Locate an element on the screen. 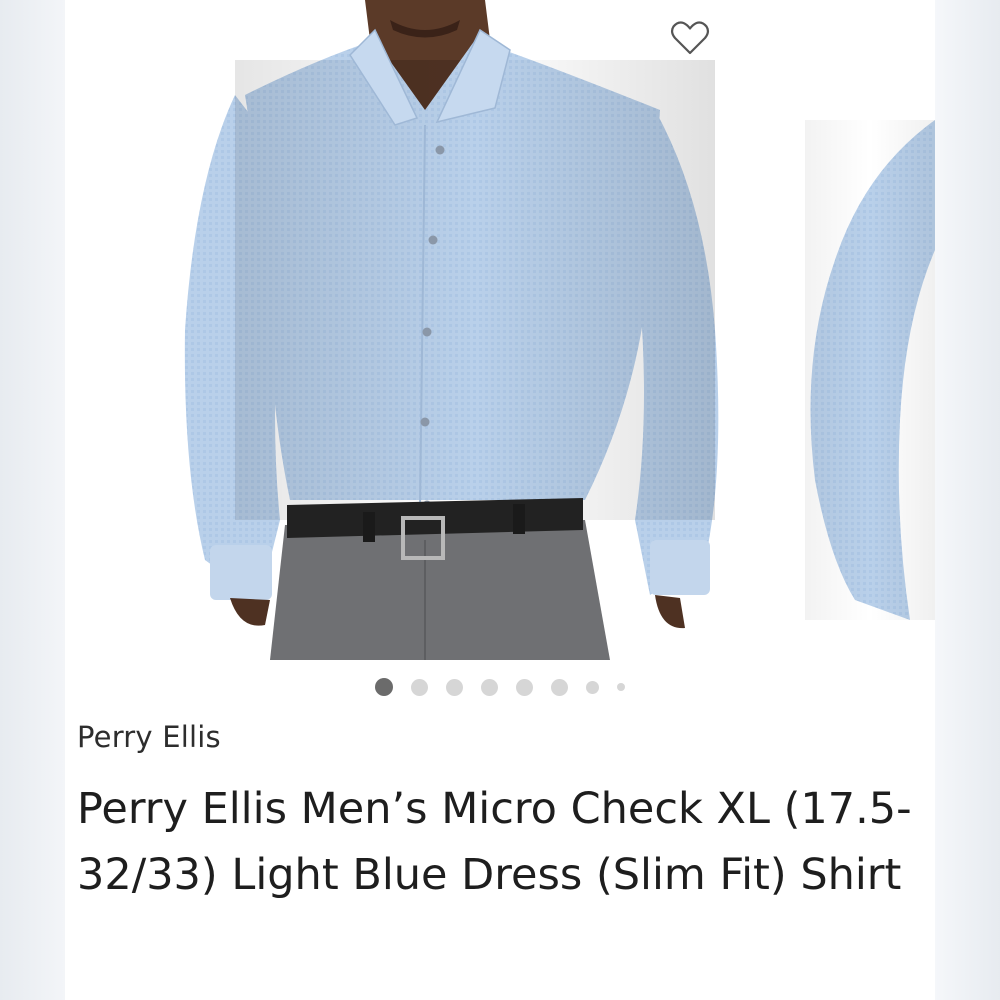 This screenshot has height=1000, width=1000. carousel-pagination is located at coordinates (500, 687).